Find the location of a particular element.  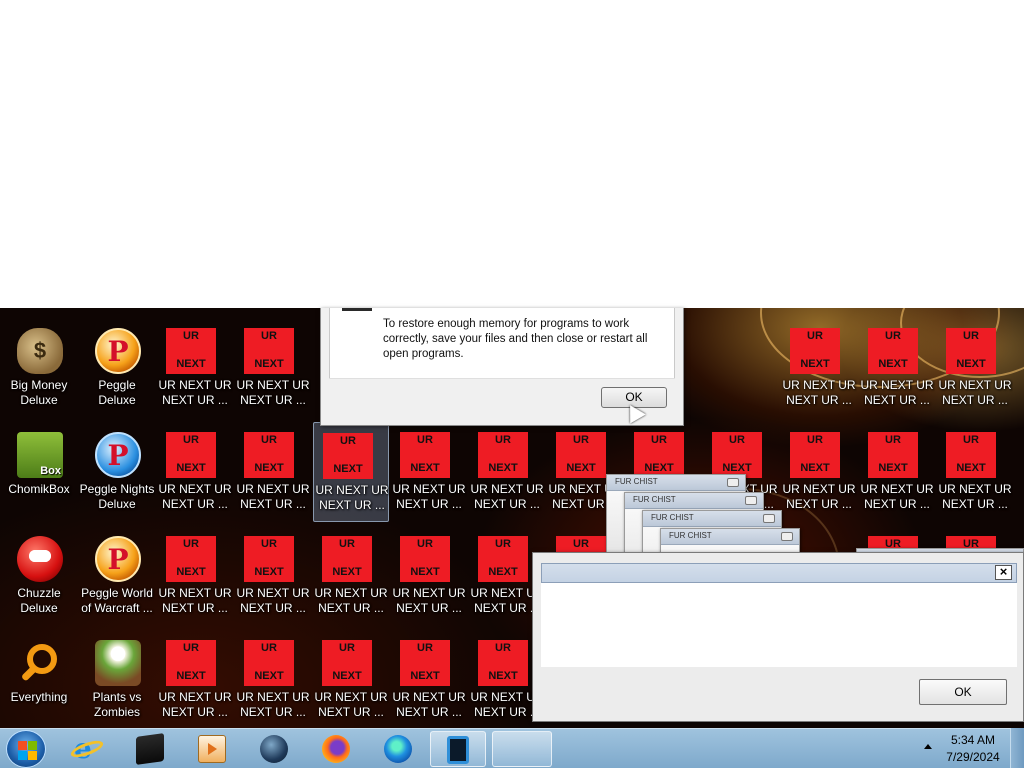

window-icon is located at coordinates (458, 750).